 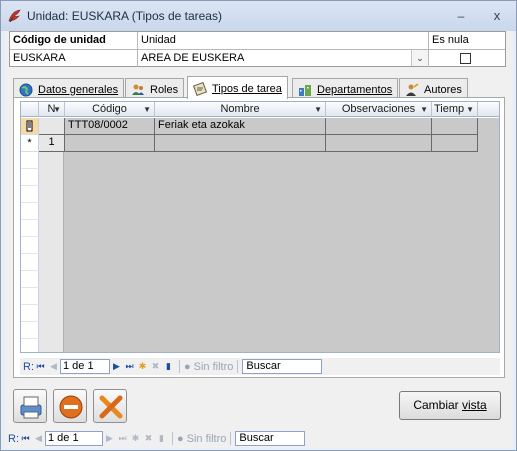 I want to click on tab-label: Roles, so click(x=164, y=89).